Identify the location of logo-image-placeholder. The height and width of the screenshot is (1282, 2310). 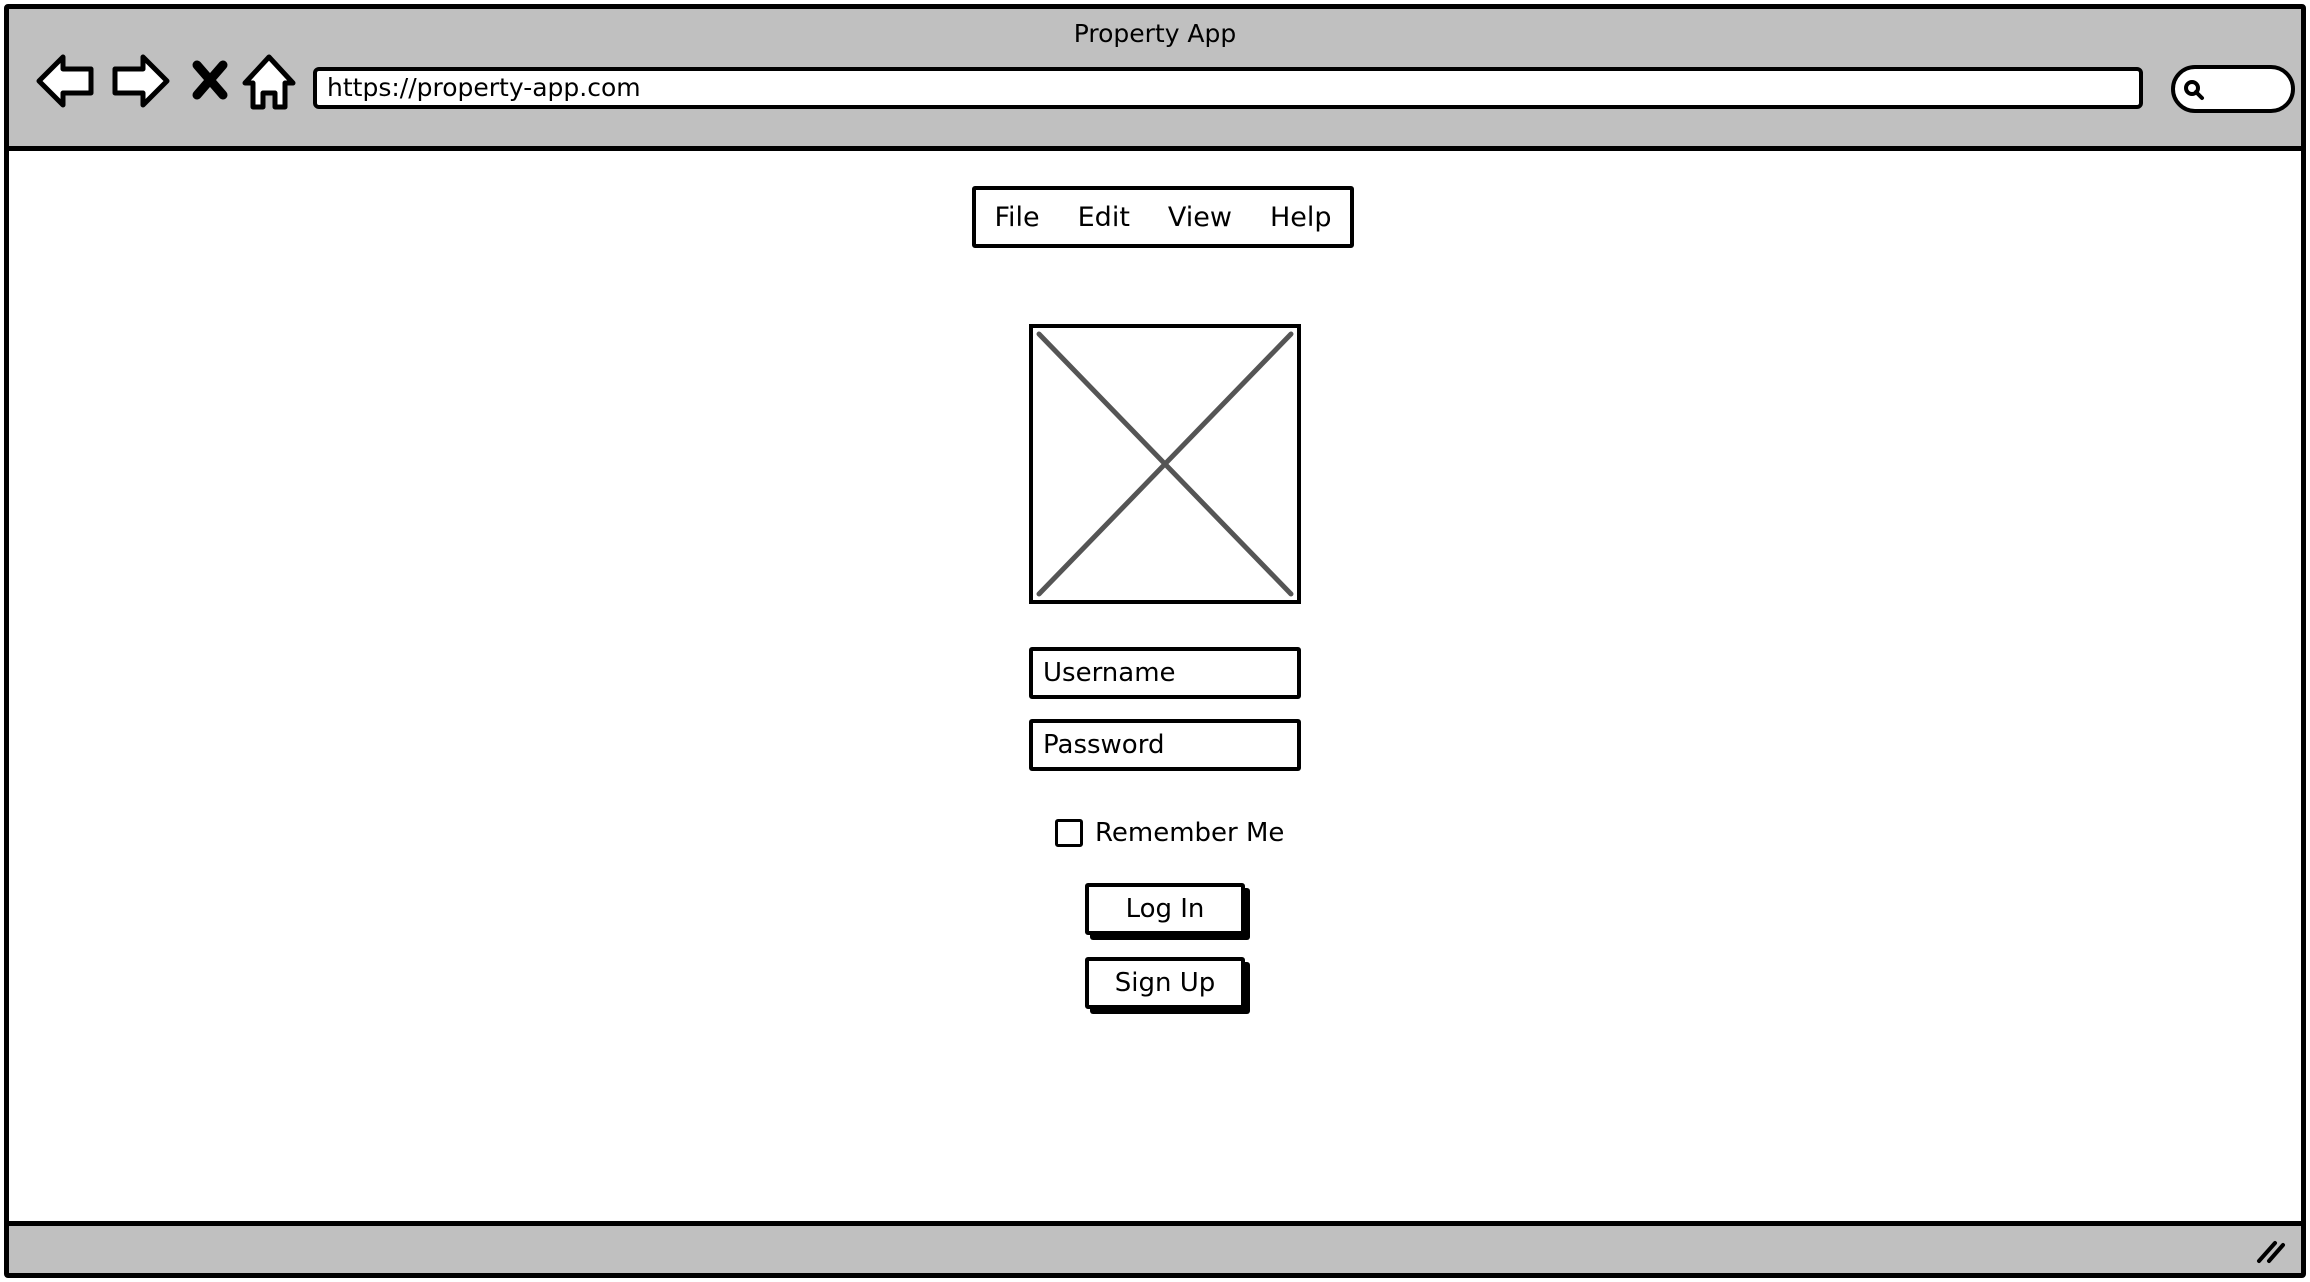
(1165, 464).